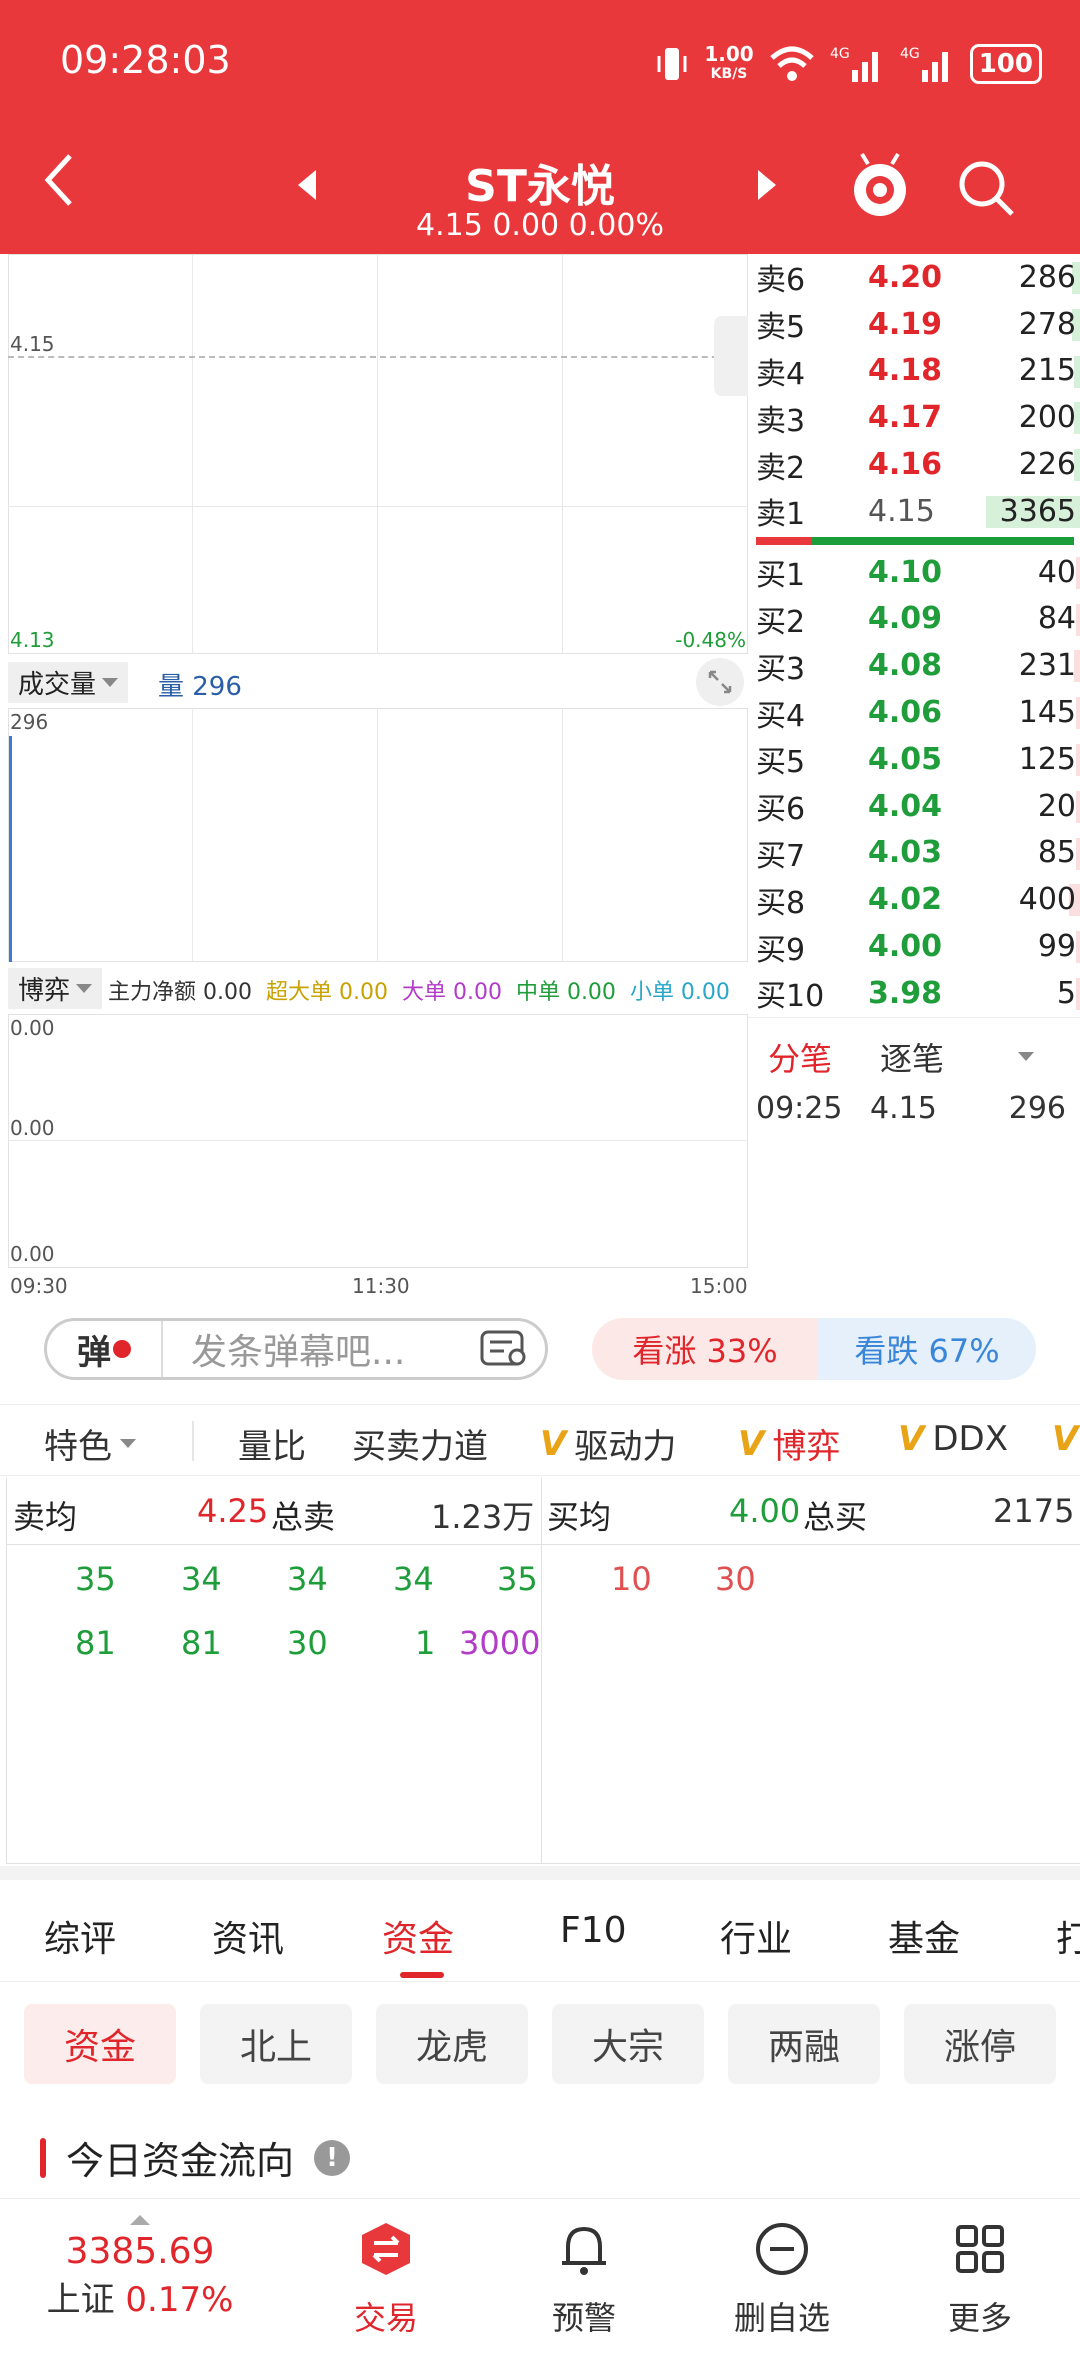 The image size is (1080, 2376). Describe the element at coordinates (307, 185) in the screenshot. I see `prev-stock-icon` at that location.